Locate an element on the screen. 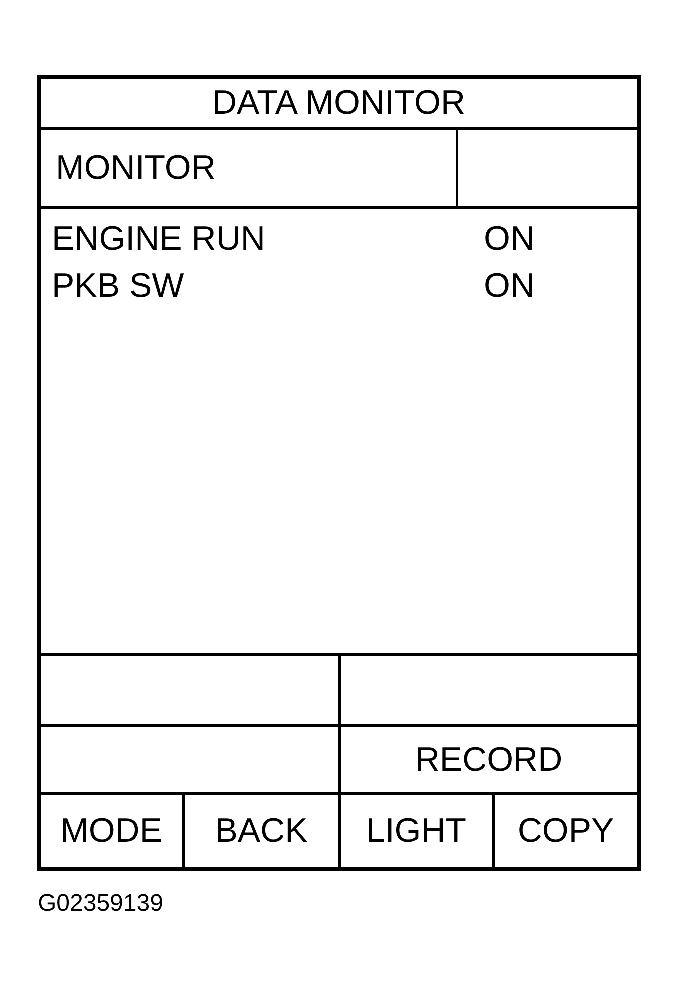 The width and height of the screenshot is (679, 988). screen-title: DATA MONITOR is located at coordinates (339, 103).